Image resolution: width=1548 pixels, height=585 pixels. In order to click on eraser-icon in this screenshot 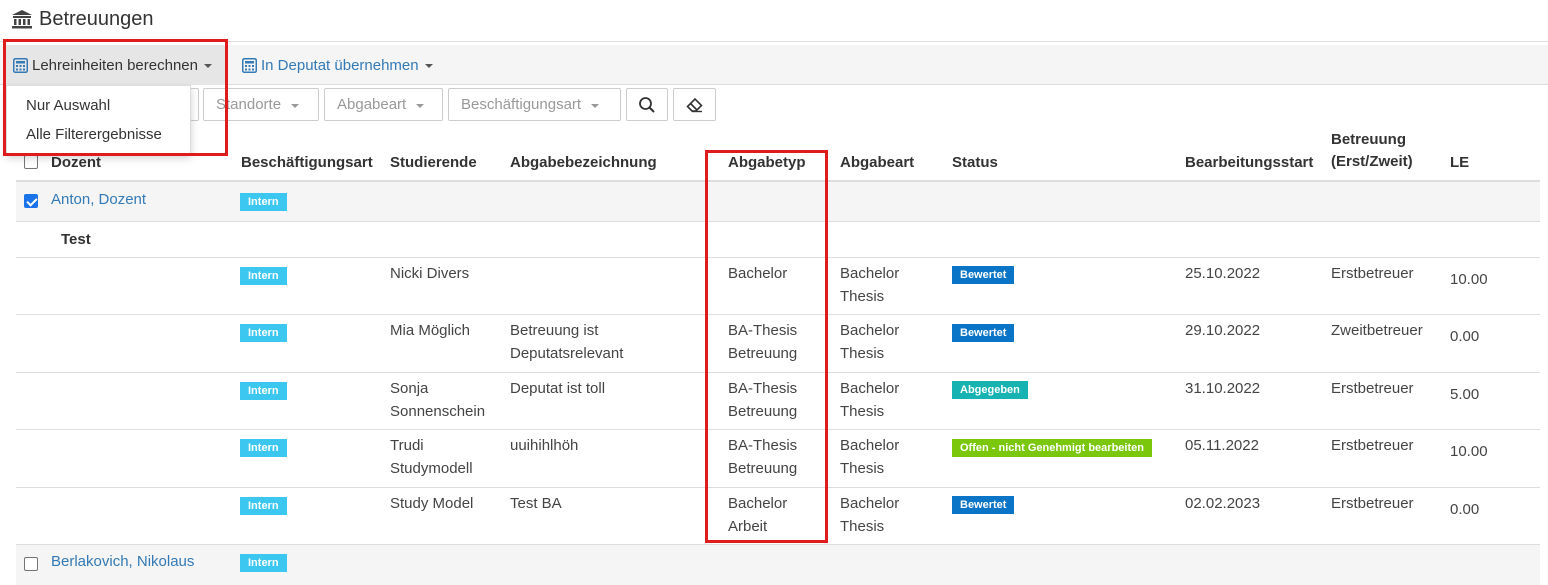, I will do `click(694, 104)`.